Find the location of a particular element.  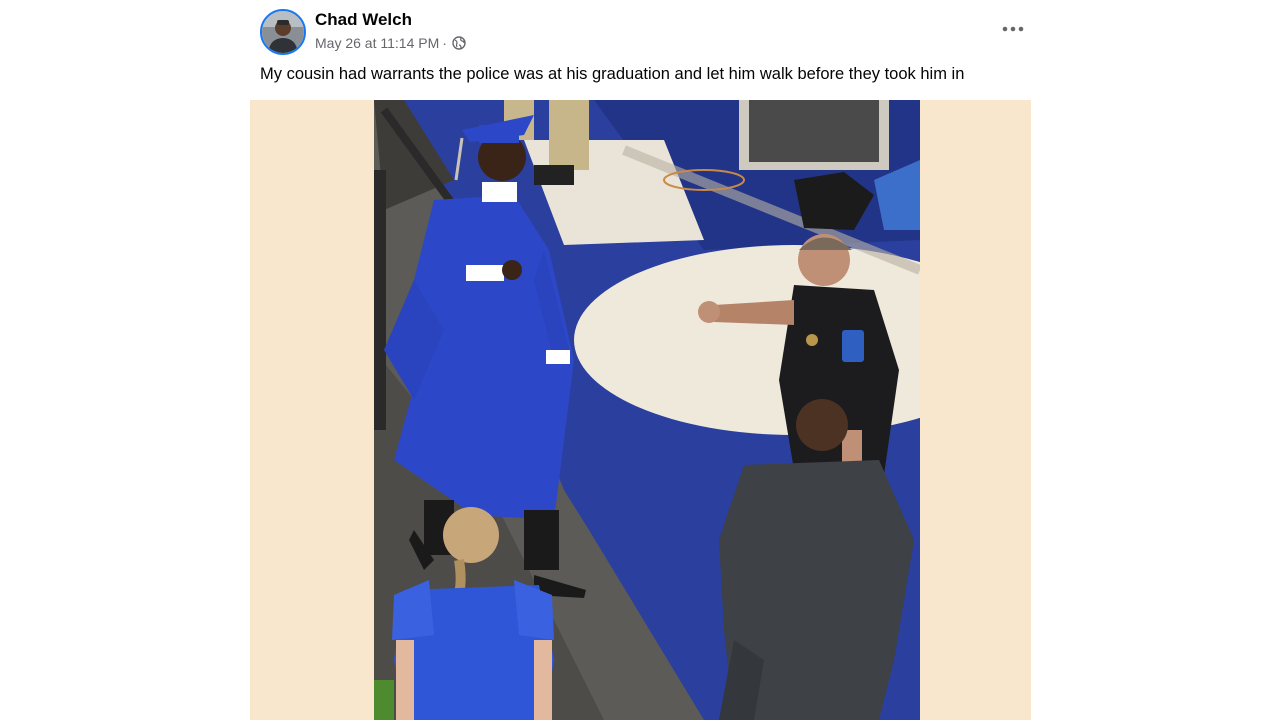

author-name: Chad Welch is located at coordinates (363, 20).